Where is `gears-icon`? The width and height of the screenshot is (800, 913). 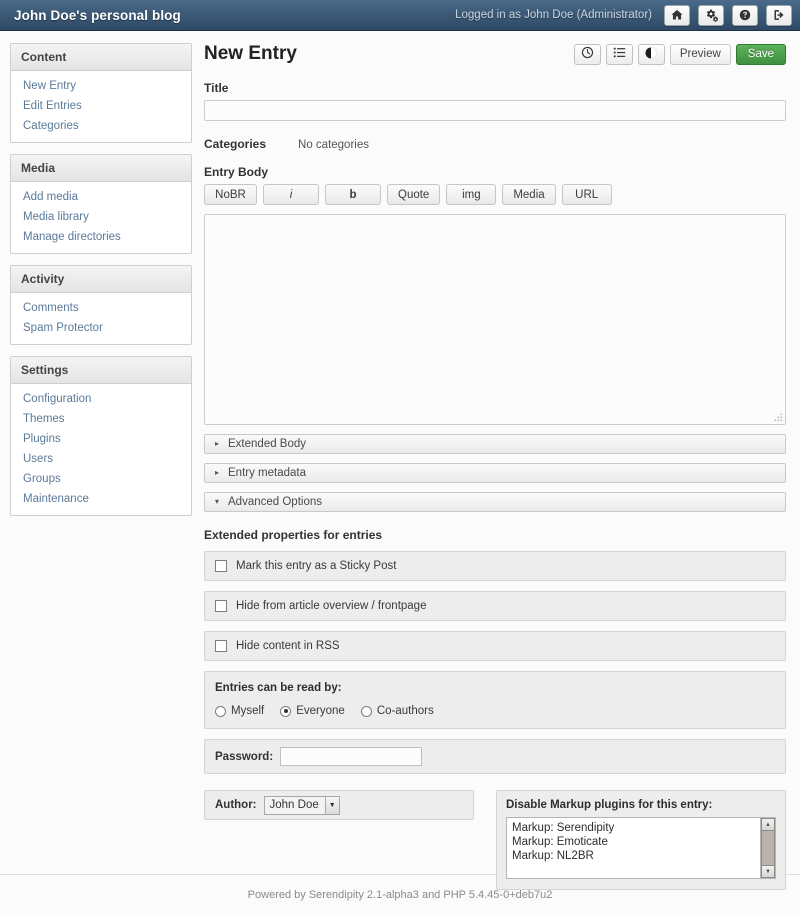 gears-icon is located at coordinates (711, 15).